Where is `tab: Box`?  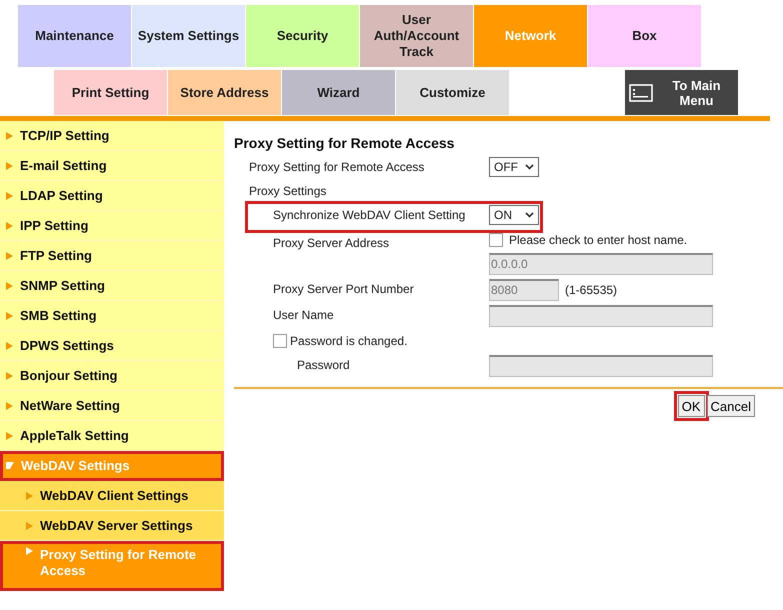 tab: Box is located at coordinates (644, 36).